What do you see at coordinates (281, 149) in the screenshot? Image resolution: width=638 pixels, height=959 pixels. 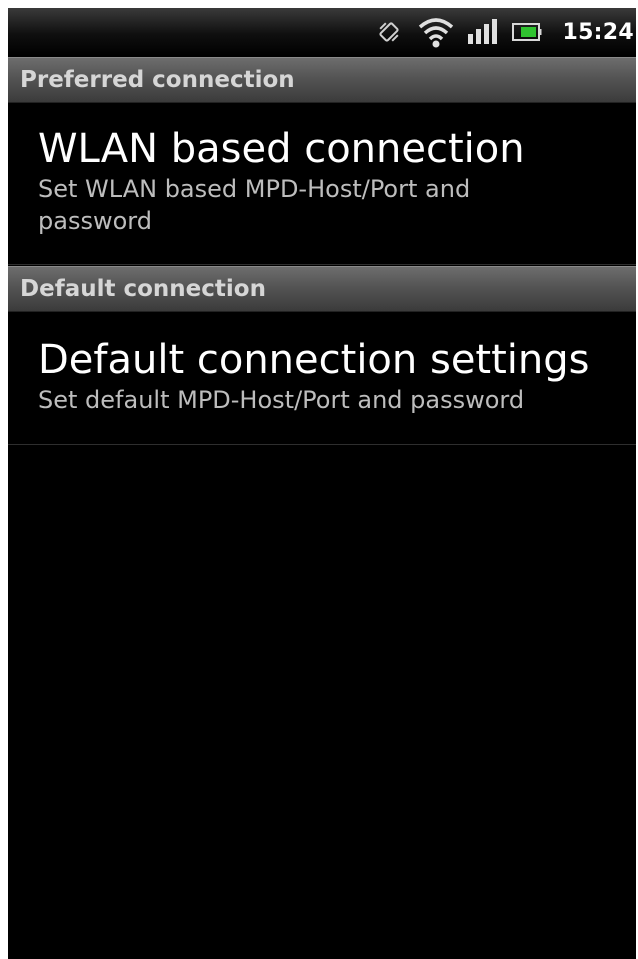 I see `pref-item-title: WLAN based connection` at bounding box center [281, 149].